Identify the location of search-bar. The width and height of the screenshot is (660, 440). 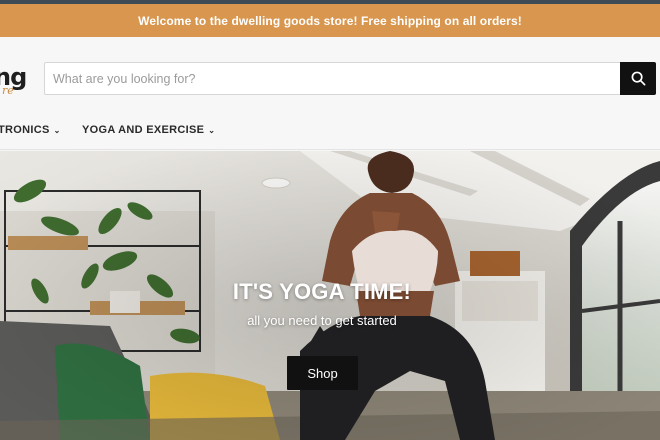
(350, 78).